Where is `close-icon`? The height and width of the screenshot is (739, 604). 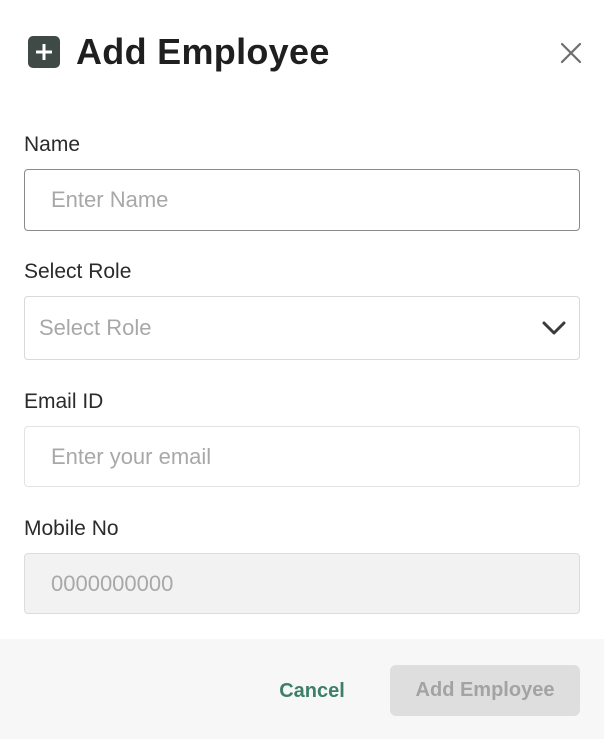 close-icon is located at coordinates (571, 56).